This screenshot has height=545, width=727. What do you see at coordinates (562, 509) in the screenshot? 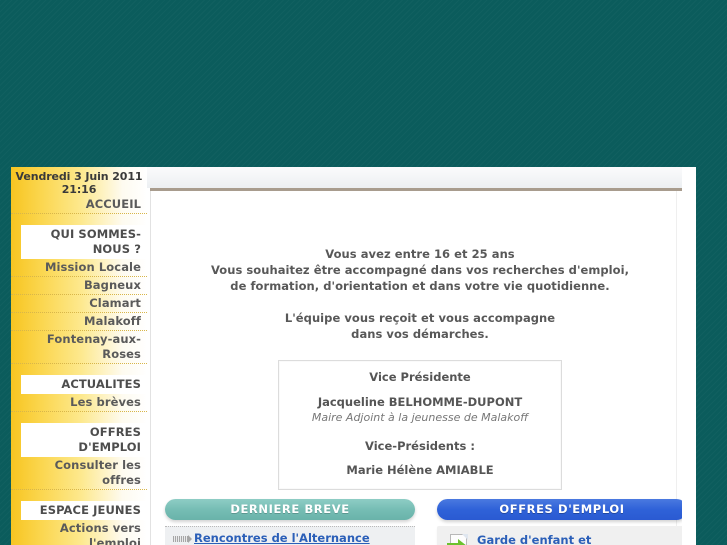
I see `panel-title-offres-emploi: OFFRES D'EMPLOI` at bounding box center [562, 509].